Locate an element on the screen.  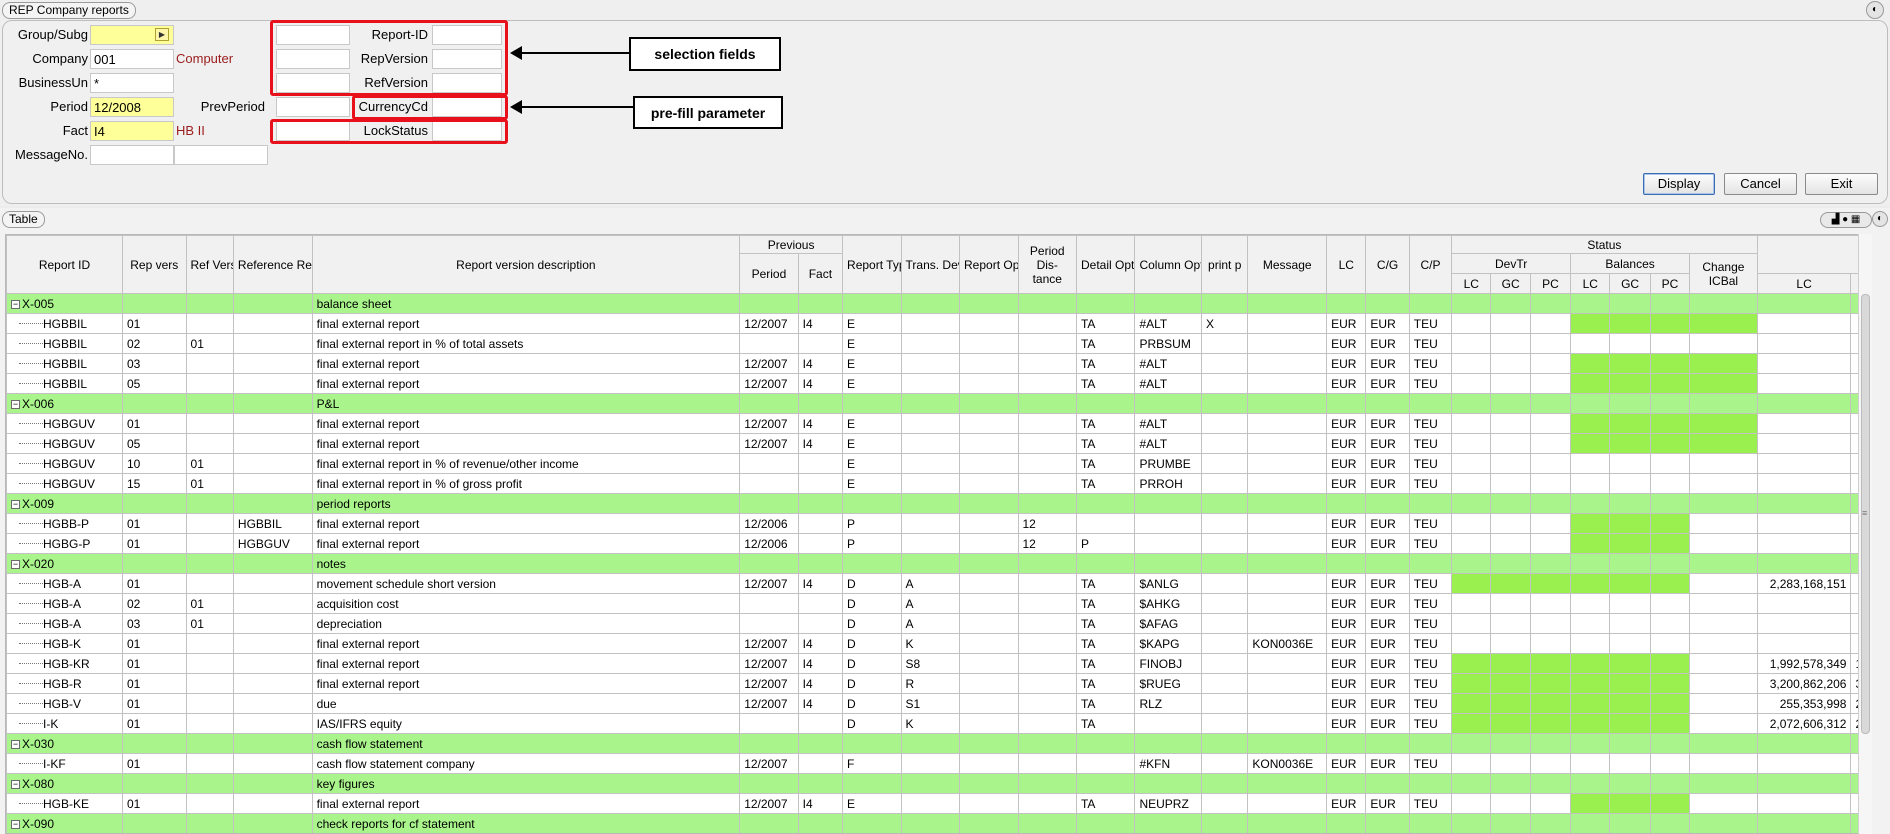
group-row: − X-009 period reports is located at coordinates (938, 503).